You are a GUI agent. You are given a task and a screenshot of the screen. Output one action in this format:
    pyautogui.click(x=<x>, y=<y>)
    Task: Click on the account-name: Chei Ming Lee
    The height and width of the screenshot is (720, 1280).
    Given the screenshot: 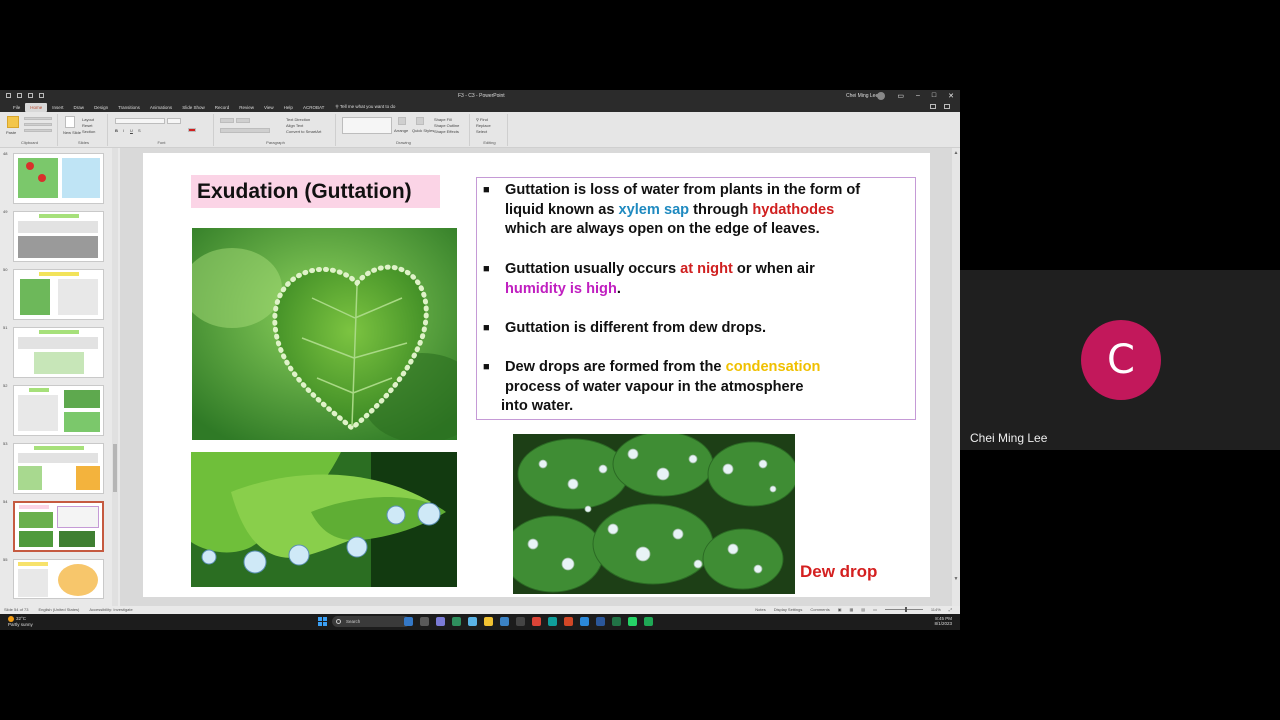 What is the action you would take?
    pyautogui.click(x=862, y=96)
    